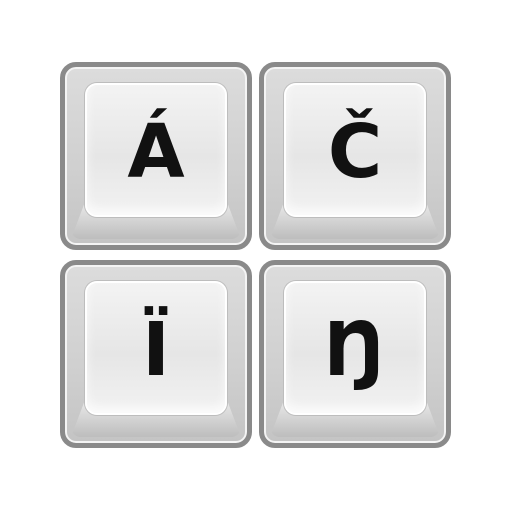 The image size is (512, 512). I want to click on key-glyph: Ŋ, so click(355, 350).